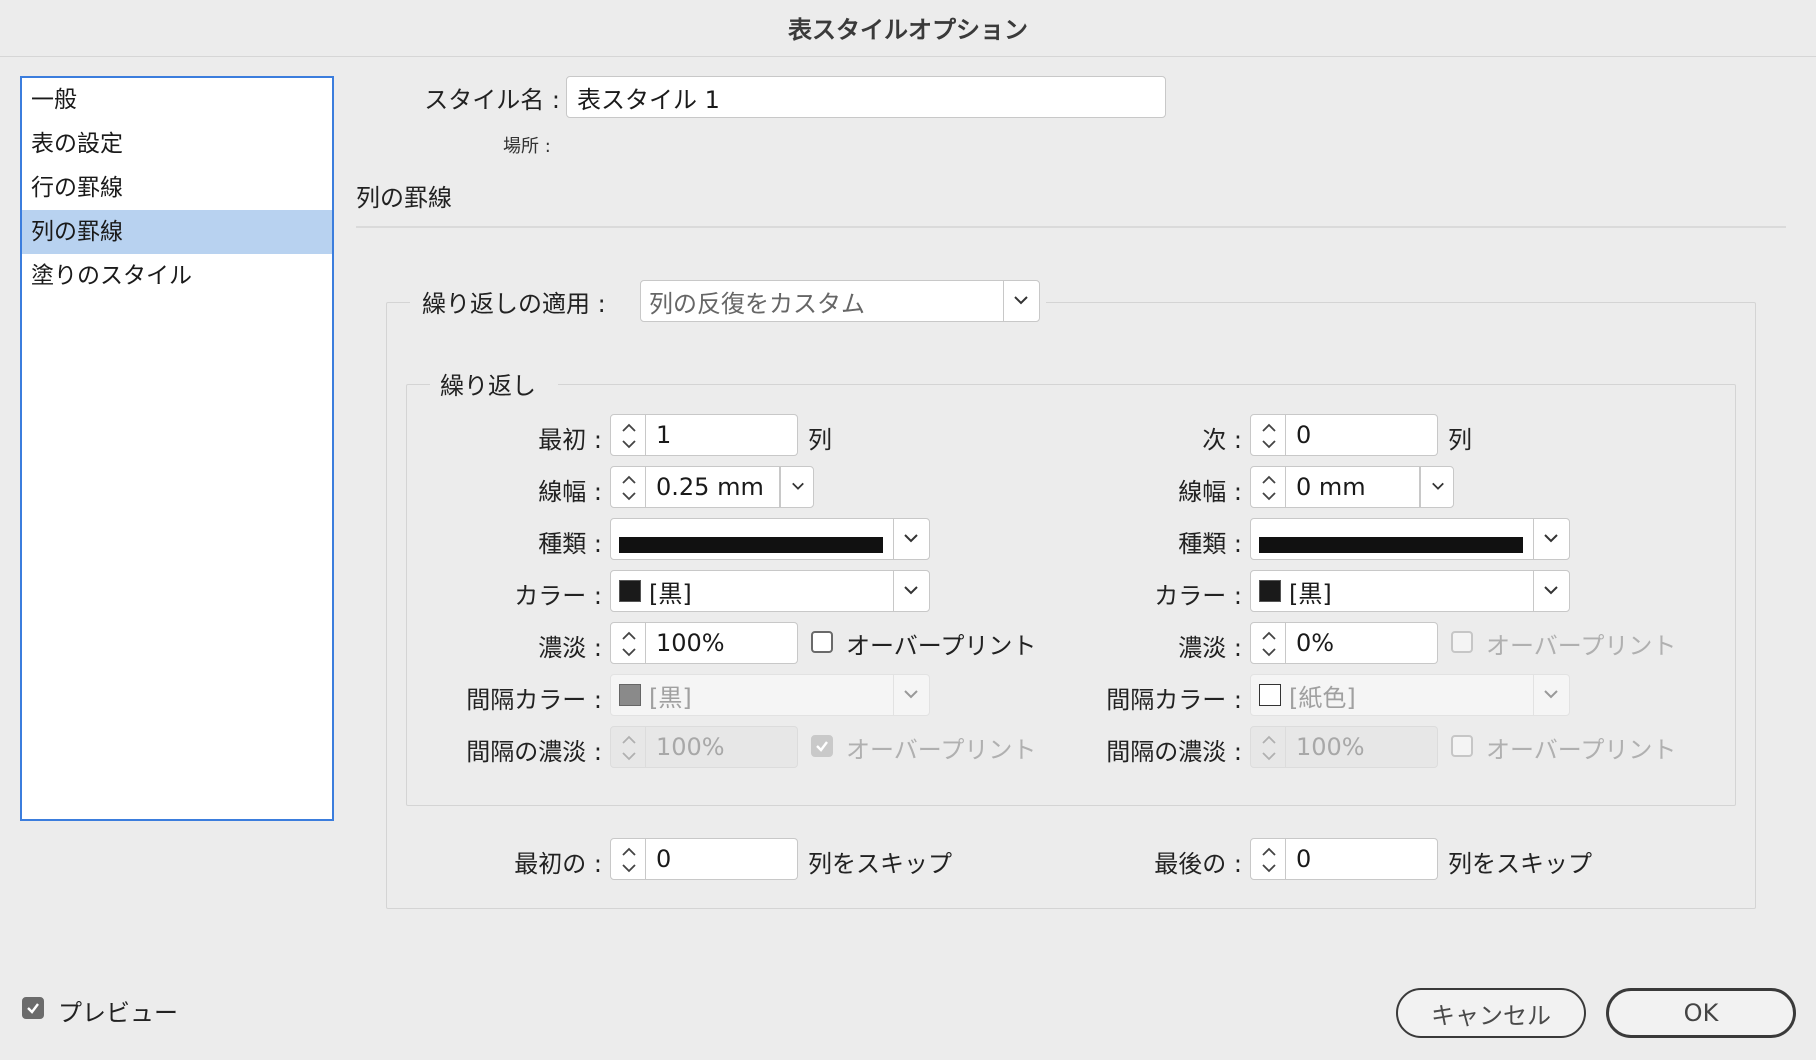  I want to click on cancel-button: キャンセル, so click(1491, 1013).